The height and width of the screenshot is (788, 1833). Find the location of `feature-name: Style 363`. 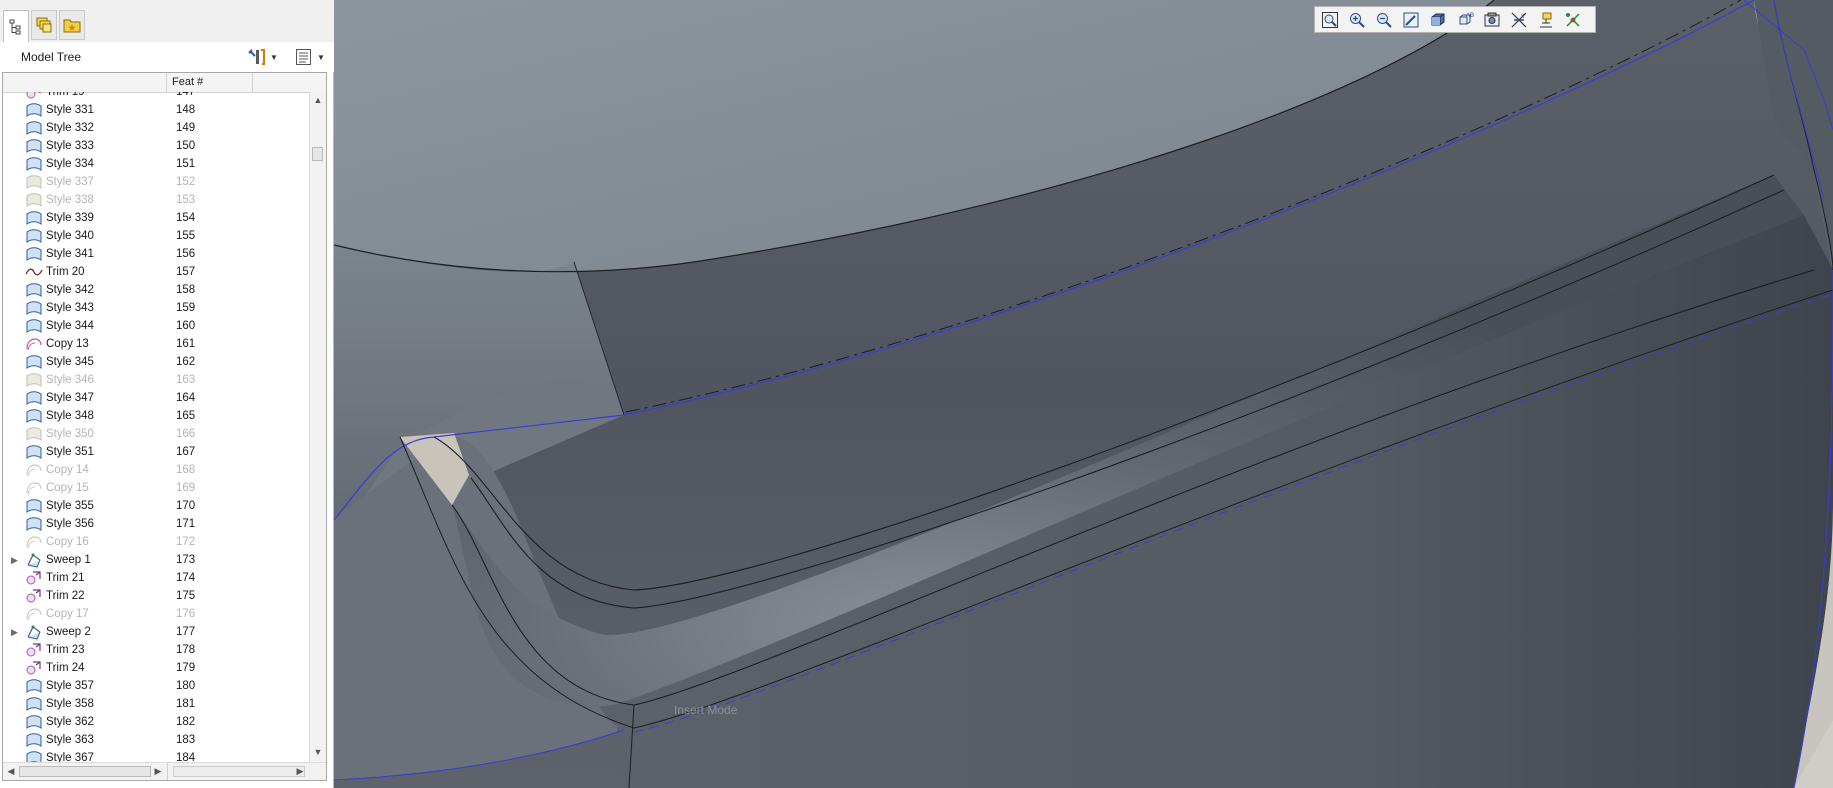

feature-name: Style 363 is located at coordinates (70, 740).